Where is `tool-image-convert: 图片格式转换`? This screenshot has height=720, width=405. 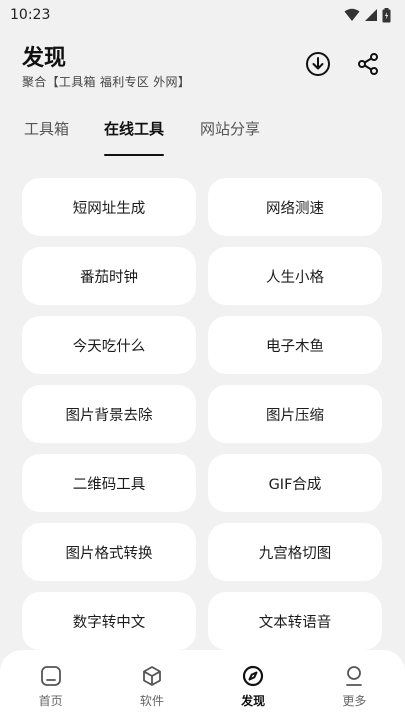 tool-image-convert: 图片格式转换 is located at coordinates (109, 552).